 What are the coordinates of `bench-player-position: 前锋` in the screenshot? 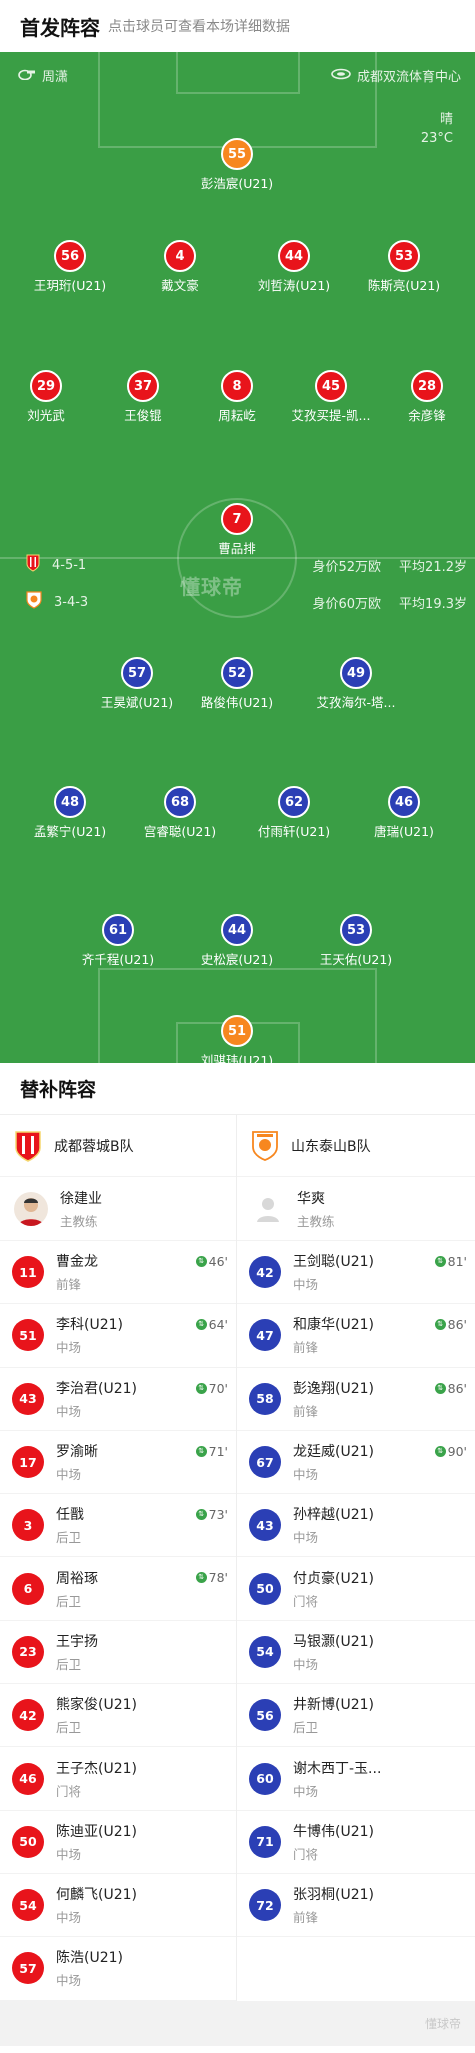 It's located at (306, 1411).